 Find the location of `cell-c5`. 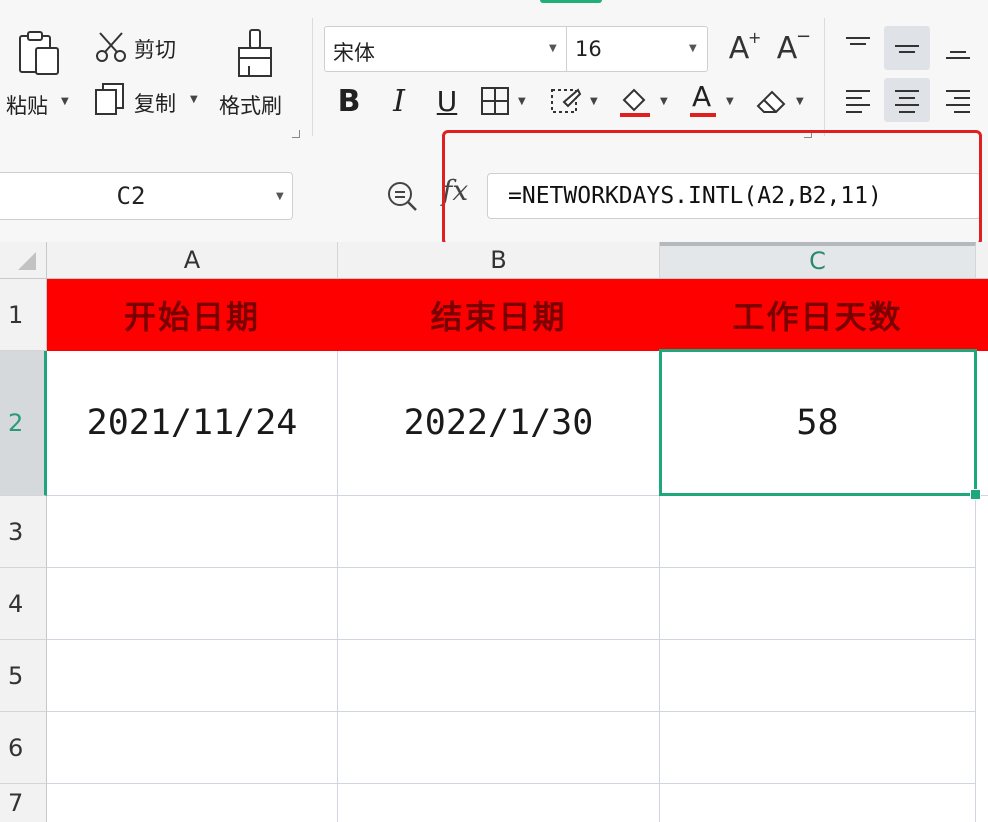

cell-c5 is located at coordinates (818, 676).